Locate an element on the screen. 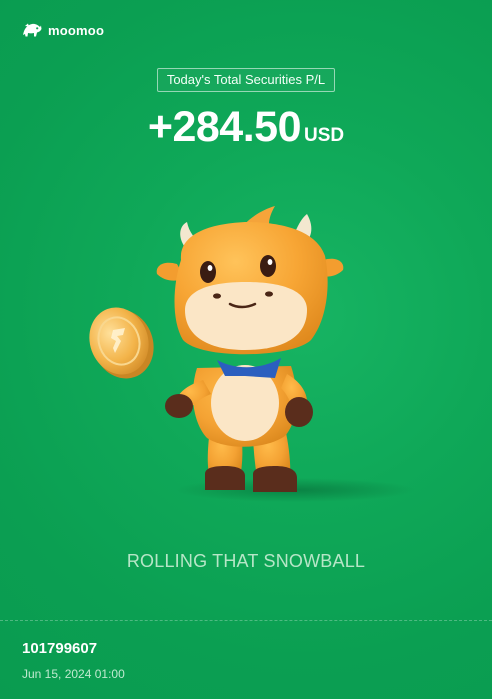 This screenshot has height=699, width=492. pl-currency: USD is located at coordinates (324, 135).